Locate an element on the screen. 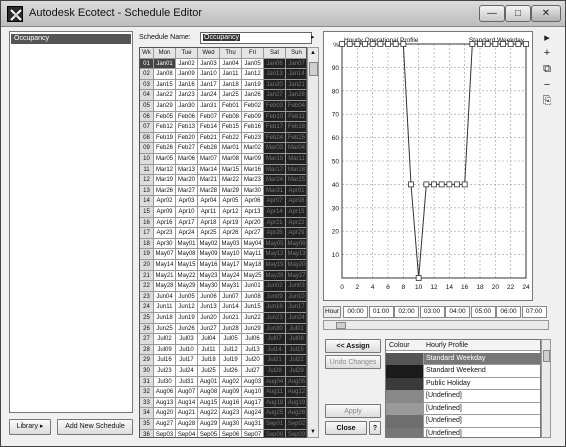 The height and width of the screenshot is (447, 566). day-cell: May15 is located at coordinates (187, 265).